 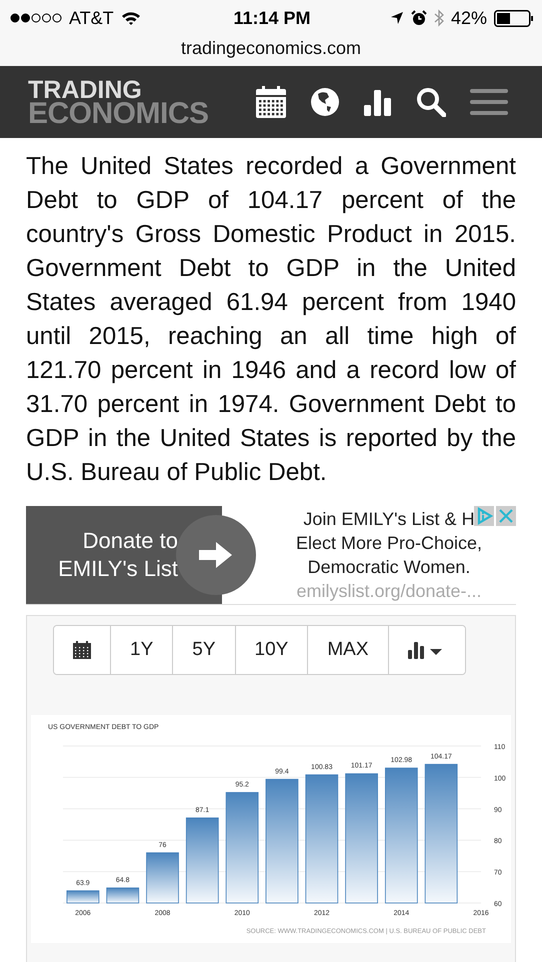 I want to click on clock-time: 11:14 PM, so click(x=272, y=18).